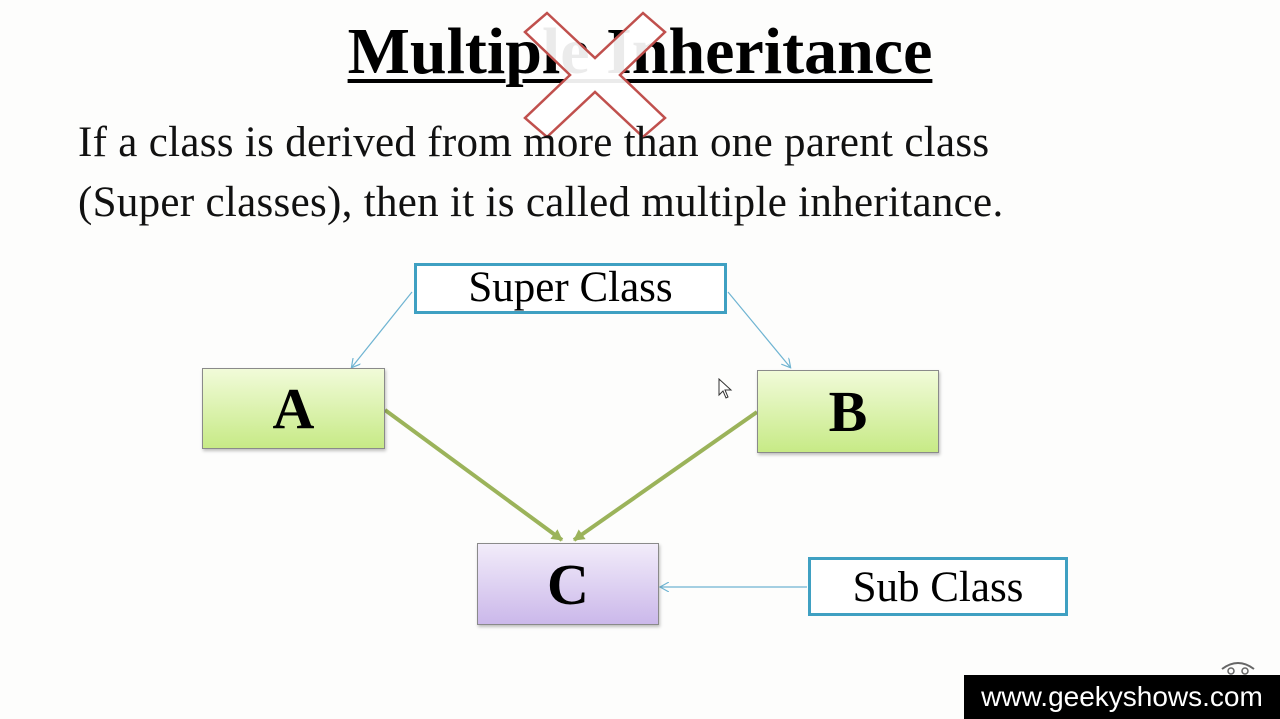 This screenshot has width=1280, height=719. What do you see at coordinates (725, 388) in the screenshot?
I see `mouse-pointer-icon` at bounding box center [725, 388].